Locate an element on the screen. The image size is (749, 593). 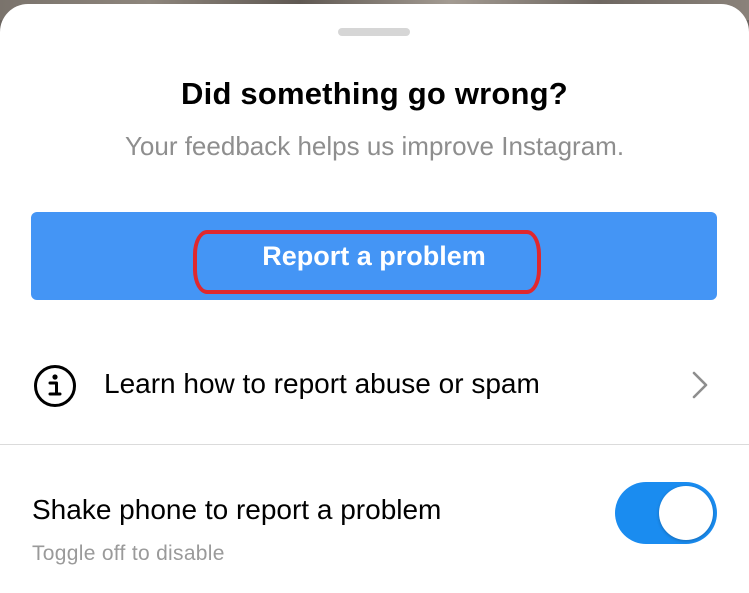
report-problem-label: Report a problem is located at coordinates (374, 255).